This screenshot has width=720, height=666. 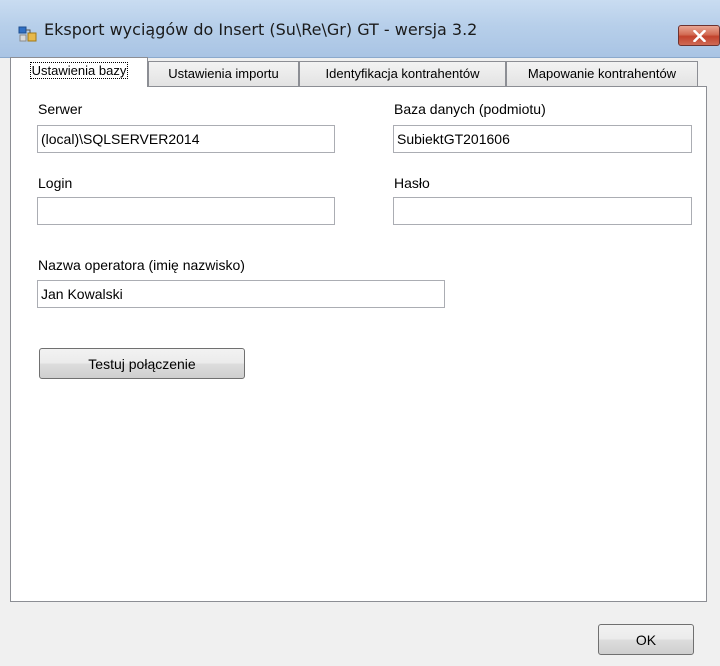 I want to click on tab-label: Mapowanie kontrahentów, so click(x=602, y=73).